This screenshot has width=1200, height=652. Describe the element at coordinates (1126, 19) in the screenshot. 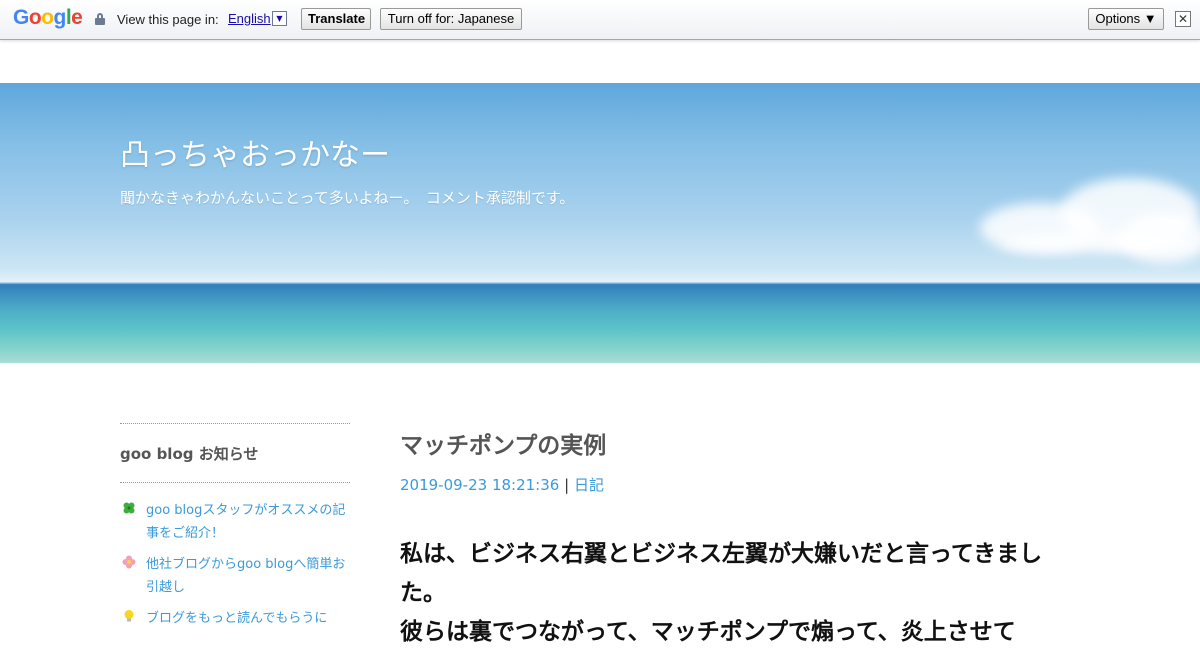

I see `options-button: Options ▼` at that location.